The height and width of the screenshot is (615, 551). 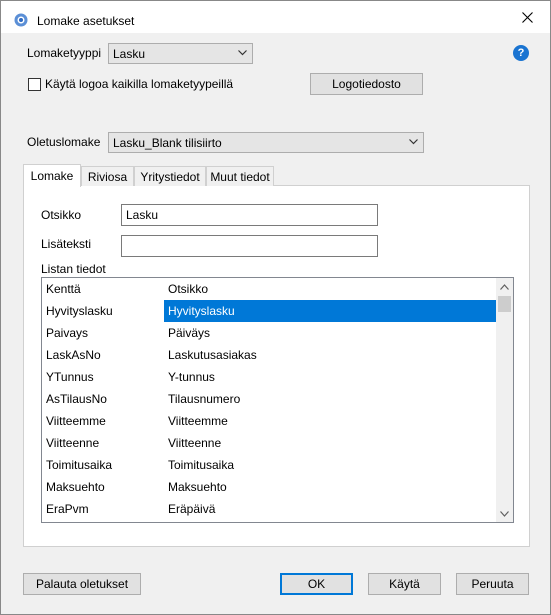 I want to click on field-title-cell: Toimitusaika, so click(x=330, y=465).